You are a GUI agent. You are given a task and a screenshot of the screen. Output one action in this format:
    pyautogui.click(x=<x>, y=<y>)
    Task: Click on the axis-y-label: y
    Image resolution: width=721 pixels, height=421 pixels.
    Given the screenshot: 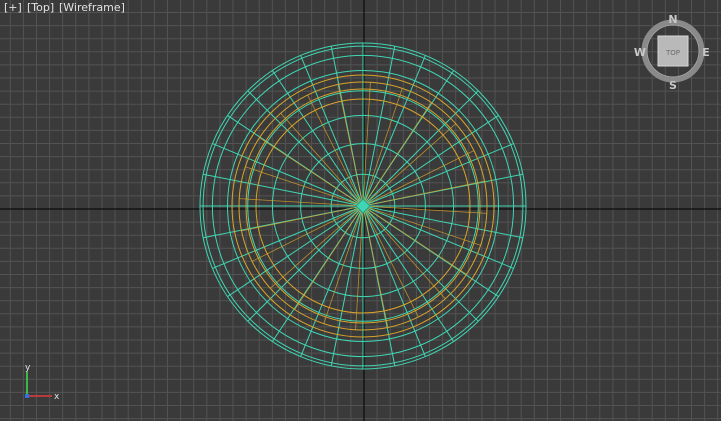 What is the action you would take?
    pyautogui.click(x=28, y=368)
    